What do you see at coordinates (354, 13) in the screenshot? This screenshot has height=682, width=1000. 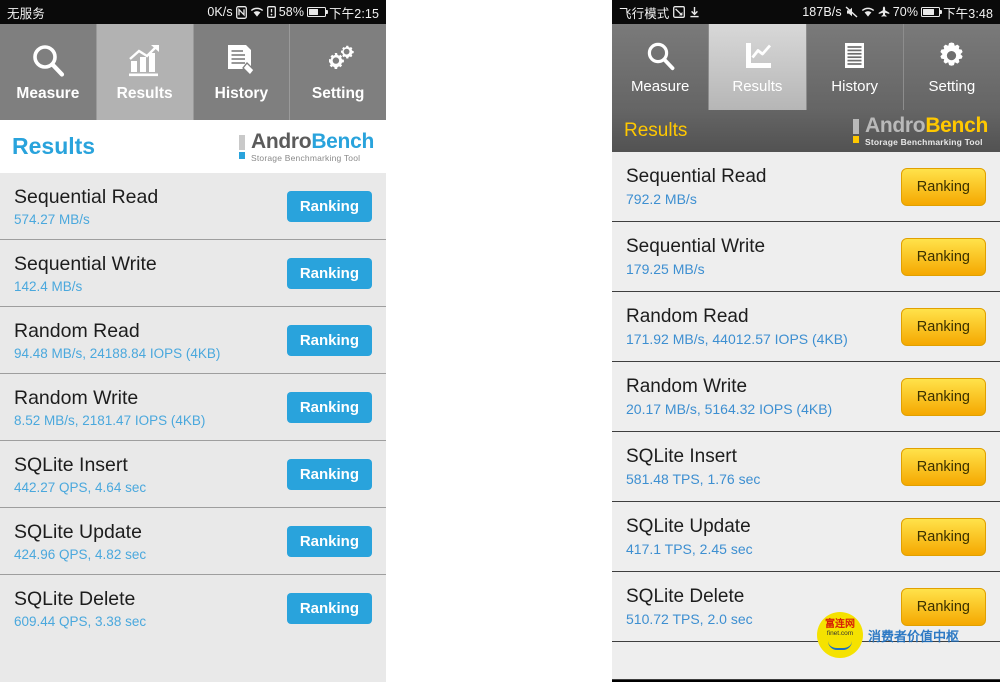 I see `clock-label: 下午2:15` at bounding box center [354, 13].